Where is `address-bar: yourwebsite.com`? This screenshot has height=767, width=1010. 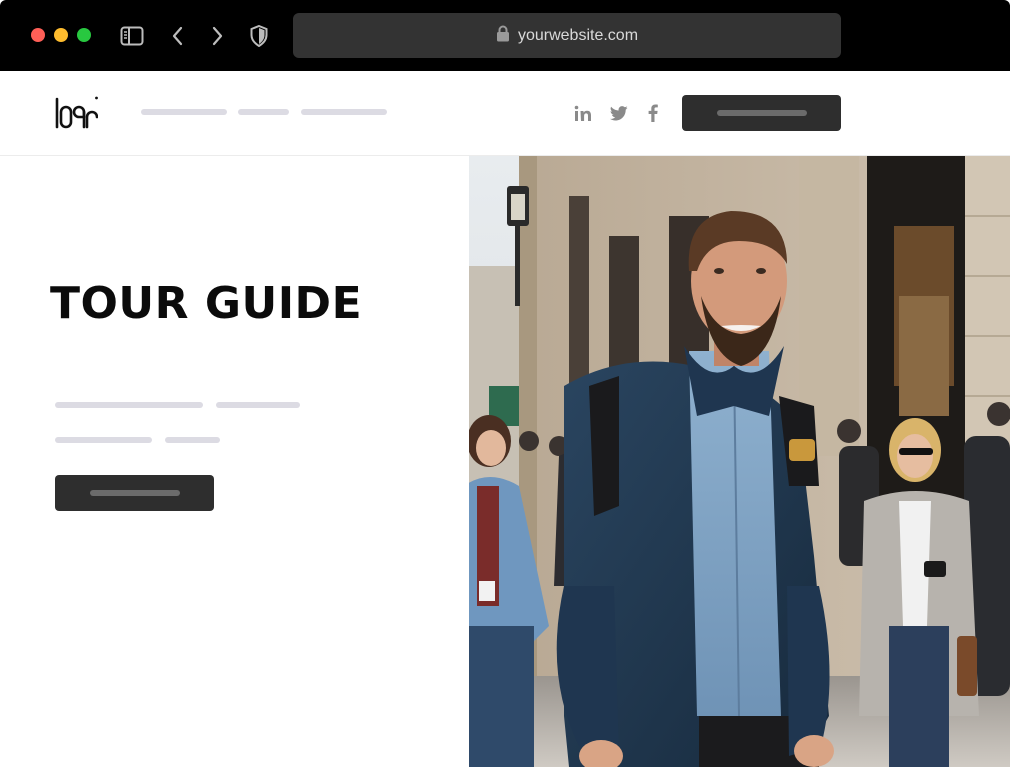 address-bar: yourwebsite.com is located at coordinates (567, 35).